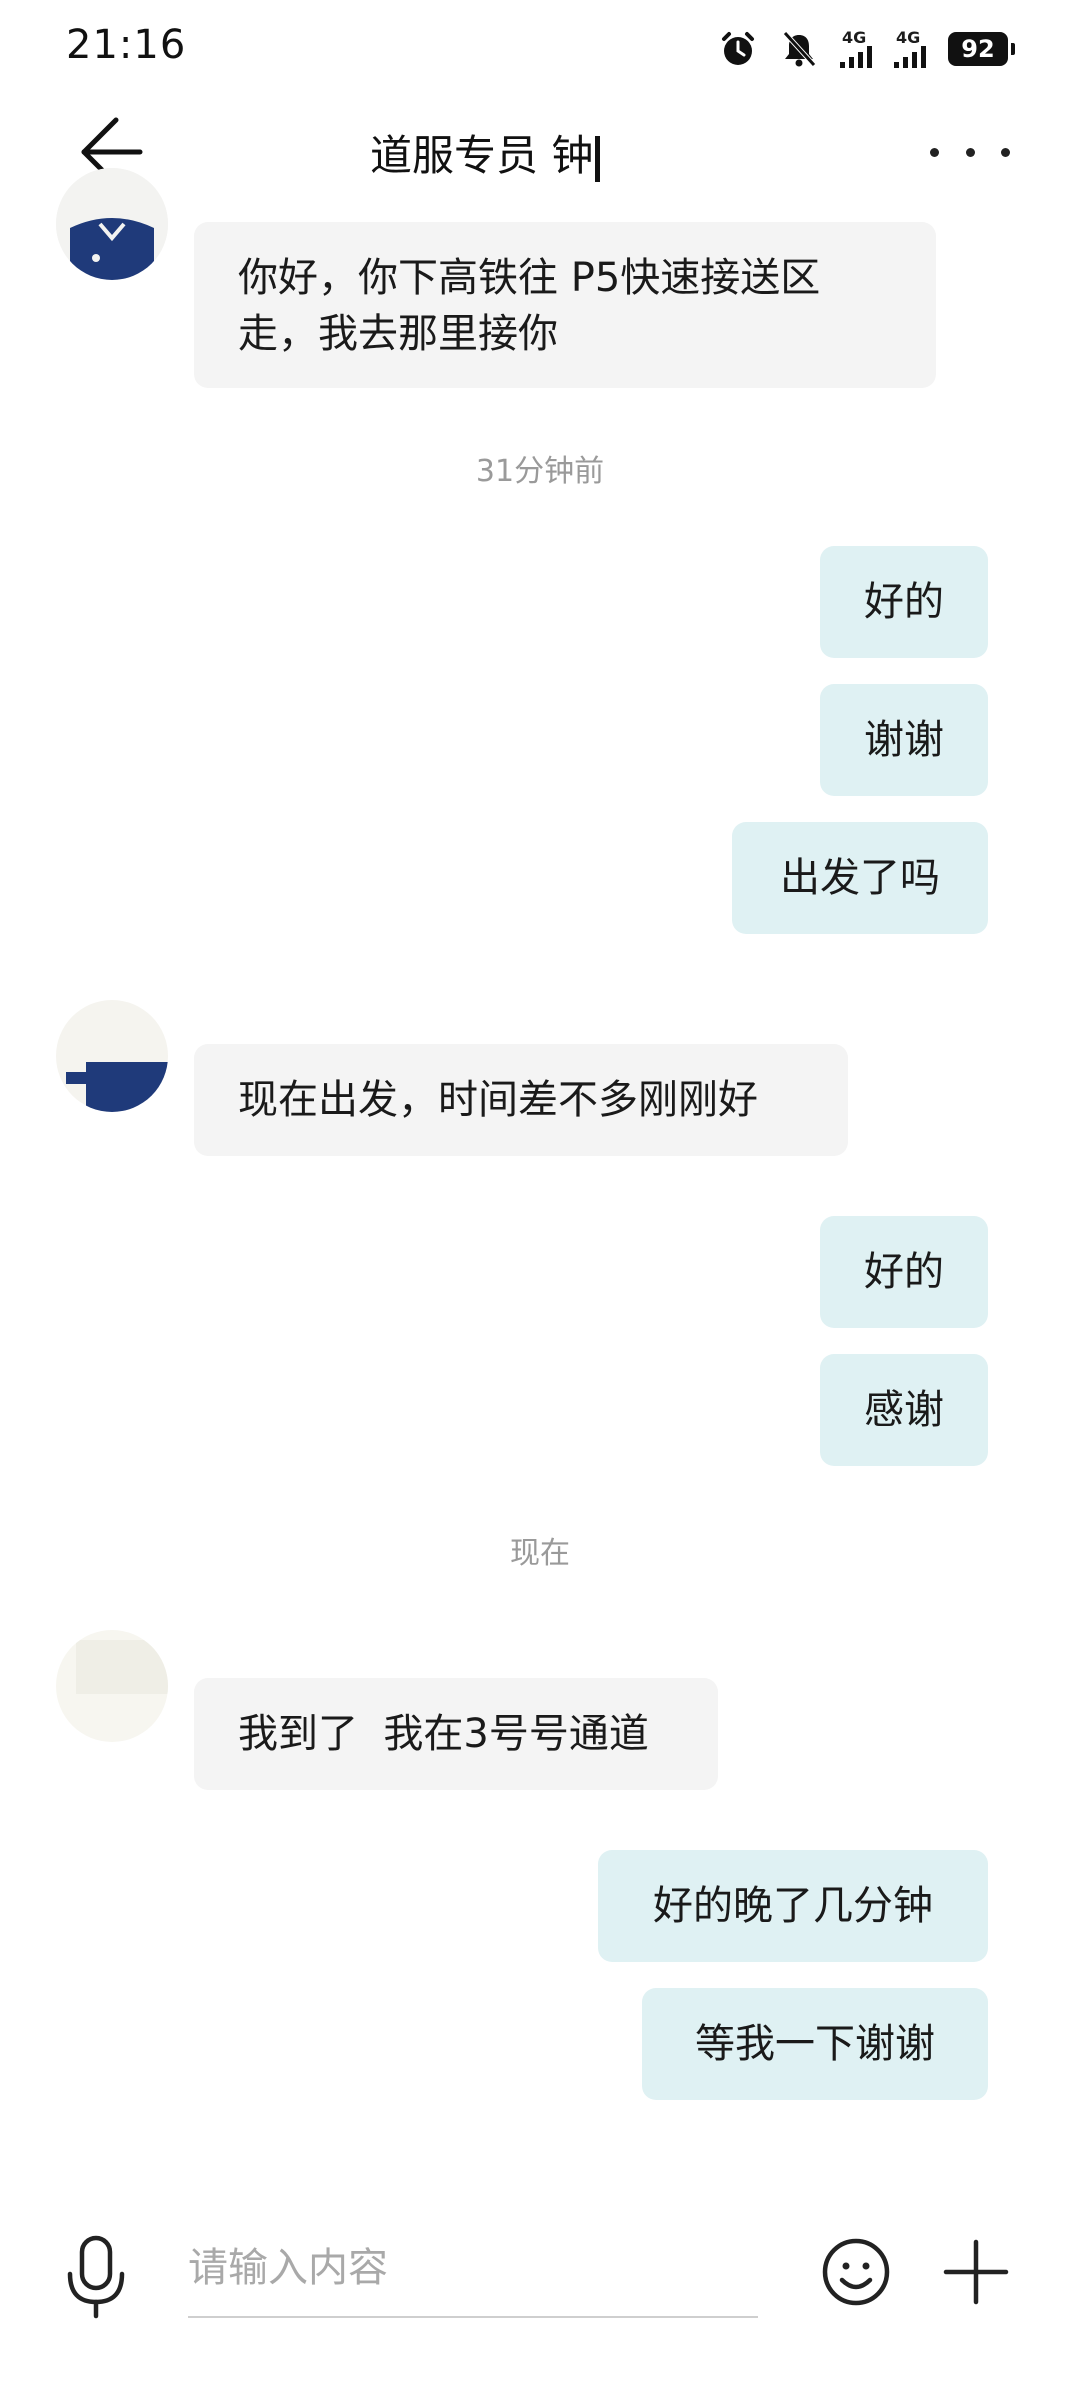 This screenshot has height=2400, width=1080. What do you see at coordinates (970, 152) in the screenshot?
I see `more-button` at bounding box center [970, 152].